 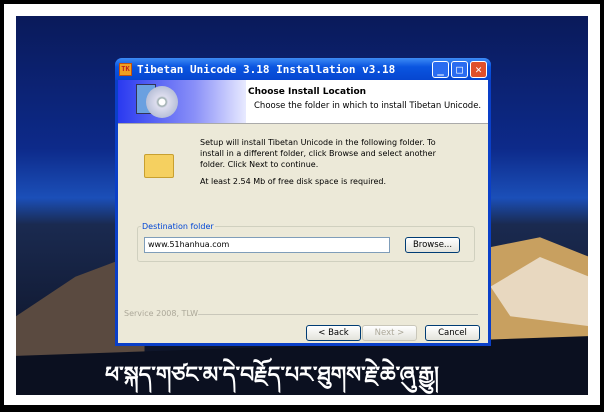 I want to click on back-button: < Back, so click(x=333, y=333).